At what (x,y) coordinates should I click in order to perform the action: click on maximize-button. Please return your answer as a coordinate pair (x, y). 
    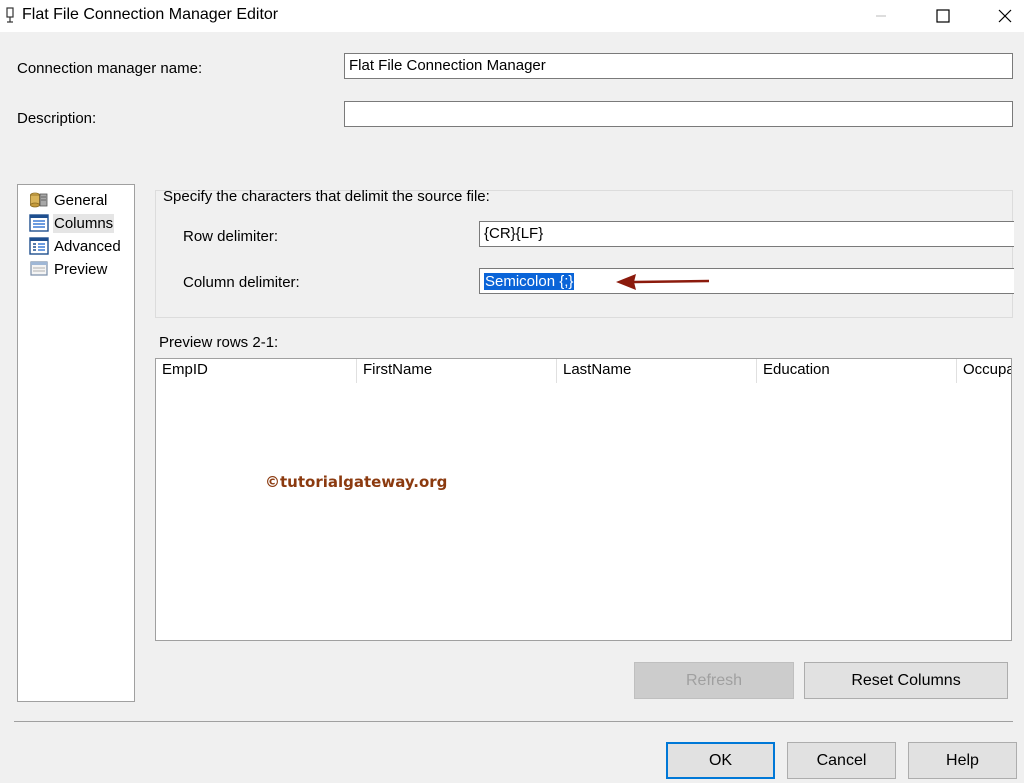
    Looking at the image, I should click on (943, 16).